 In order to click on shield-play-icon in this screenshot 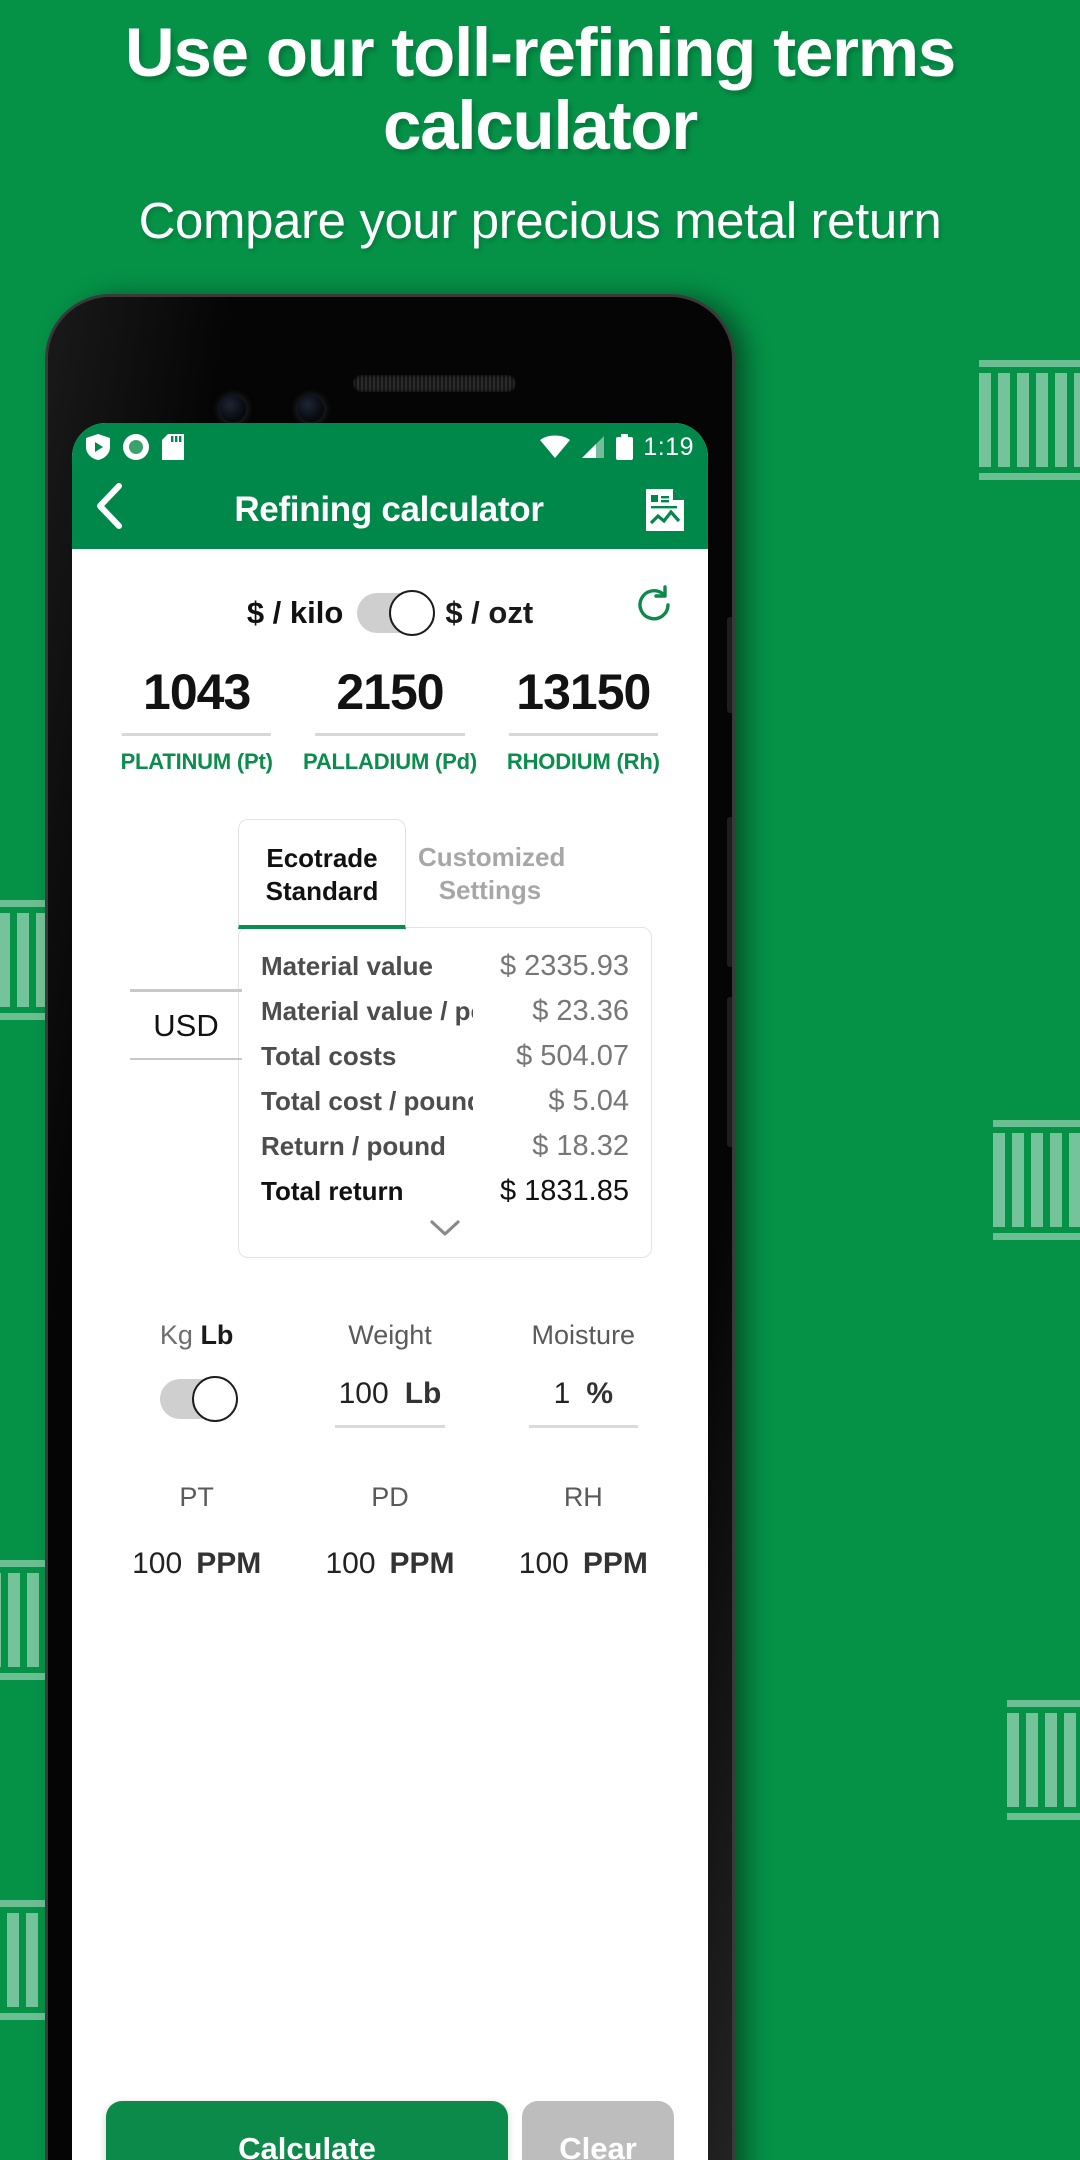, I will do `click(98, 447)`.